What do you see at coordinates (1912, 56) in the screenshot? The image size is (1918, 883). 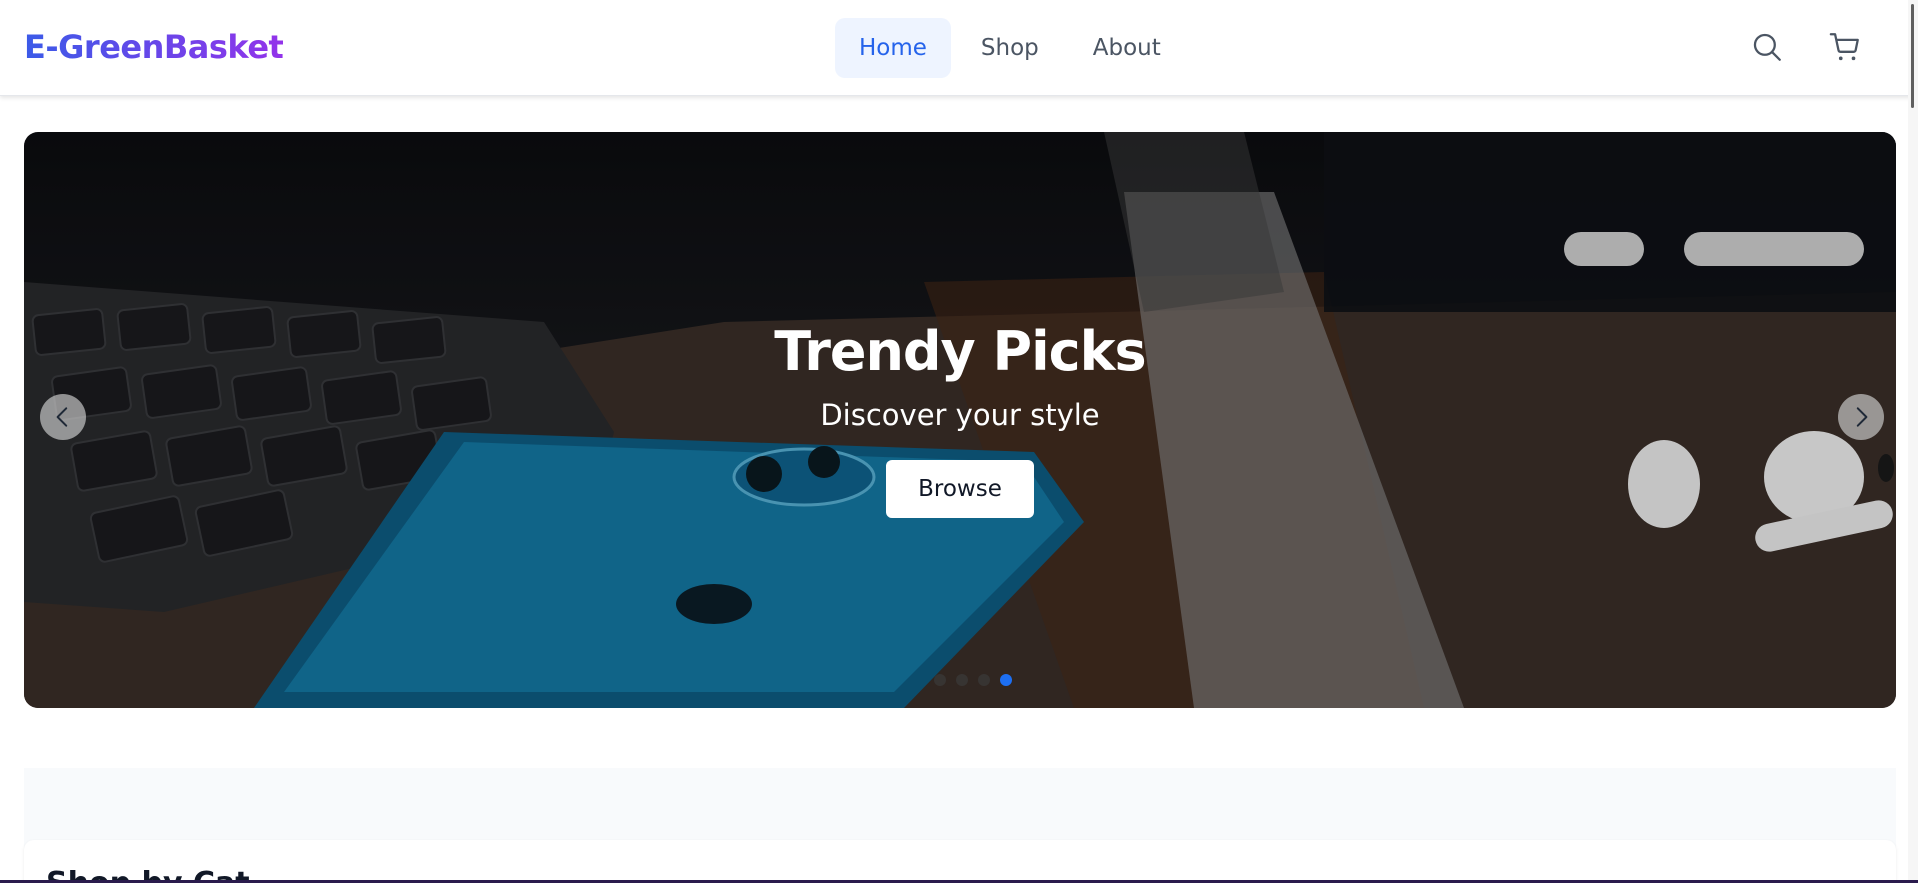 I see `scrollbar-thumb` at bounding box center [1912, 56].